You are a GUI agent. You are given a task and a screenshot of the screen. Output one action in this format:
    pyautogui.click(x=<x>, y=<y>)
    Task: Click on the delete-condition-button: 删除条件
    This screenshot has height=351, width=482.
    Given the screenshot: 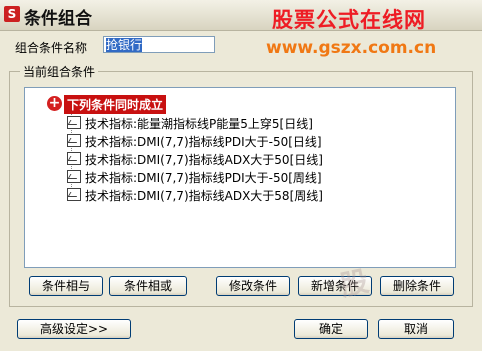 What is the action you would take?
    pyautogui.click(x=417, y=286)
    